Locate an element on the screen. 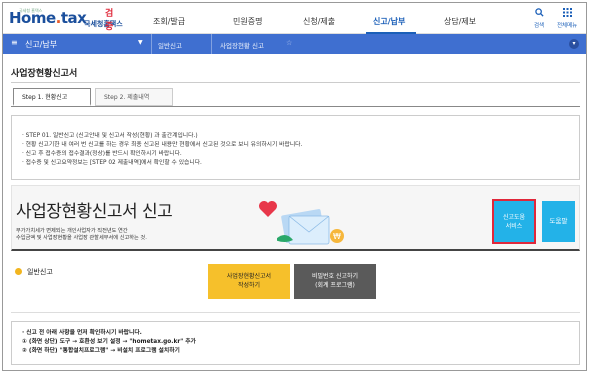 This screenshot has width=589, height=373. general-filing-section: 일반신고 사업장현황신고서 작성하기 비밀번호 신고하기 (회계 프로그램) is located at coordinates (295, 285).